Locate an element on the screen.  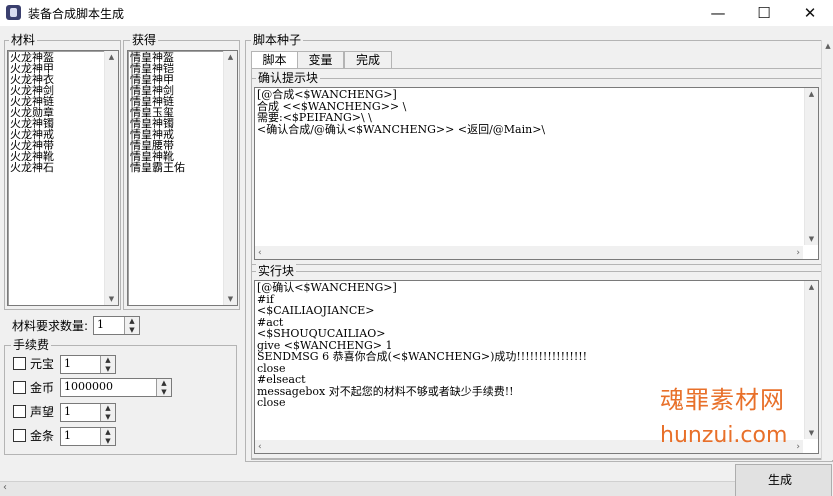
exec-vscrollbar: ▲ ▼ is located at coordinates (811, 360).